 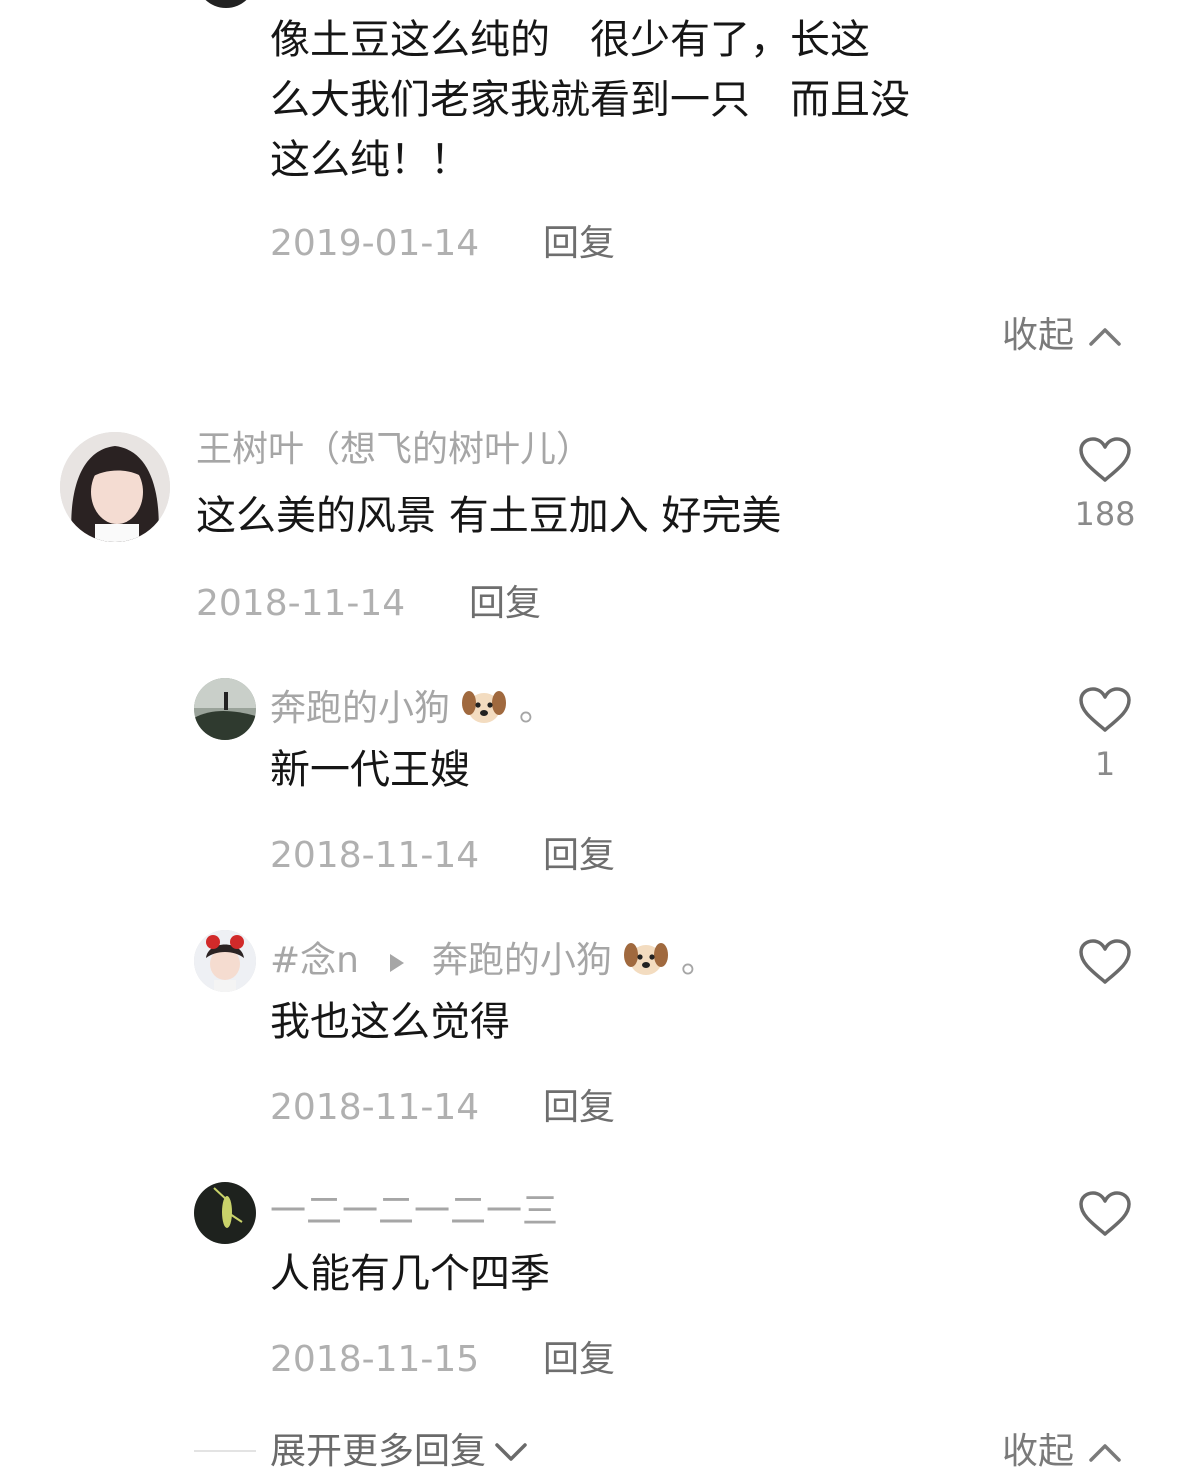 What do you see at coordinates (521, 960) in the screenshot?
I see `reply-to-name: 奔跑的小狗` at bounding box center [521, 960].